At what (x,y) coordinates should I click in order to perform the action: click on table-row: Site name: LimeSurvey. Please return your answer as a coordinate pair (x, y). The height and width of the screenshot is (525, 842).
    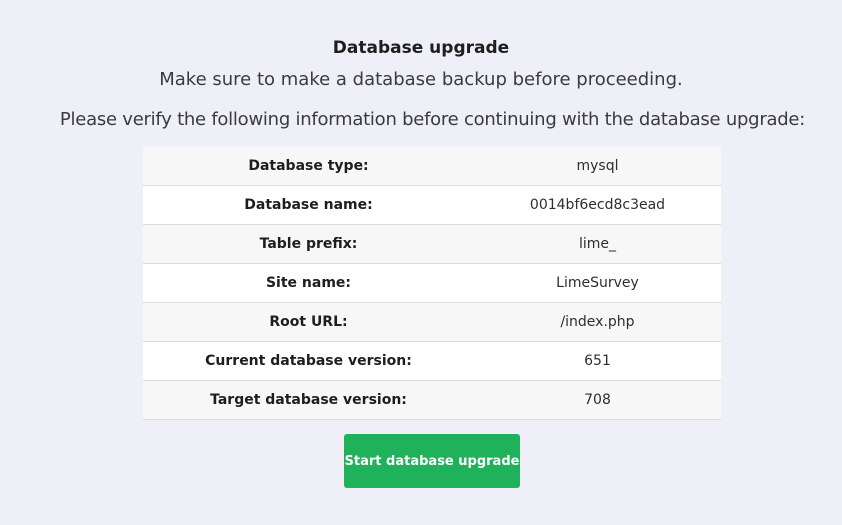
    Looking at the image, I should click on (432, 283).